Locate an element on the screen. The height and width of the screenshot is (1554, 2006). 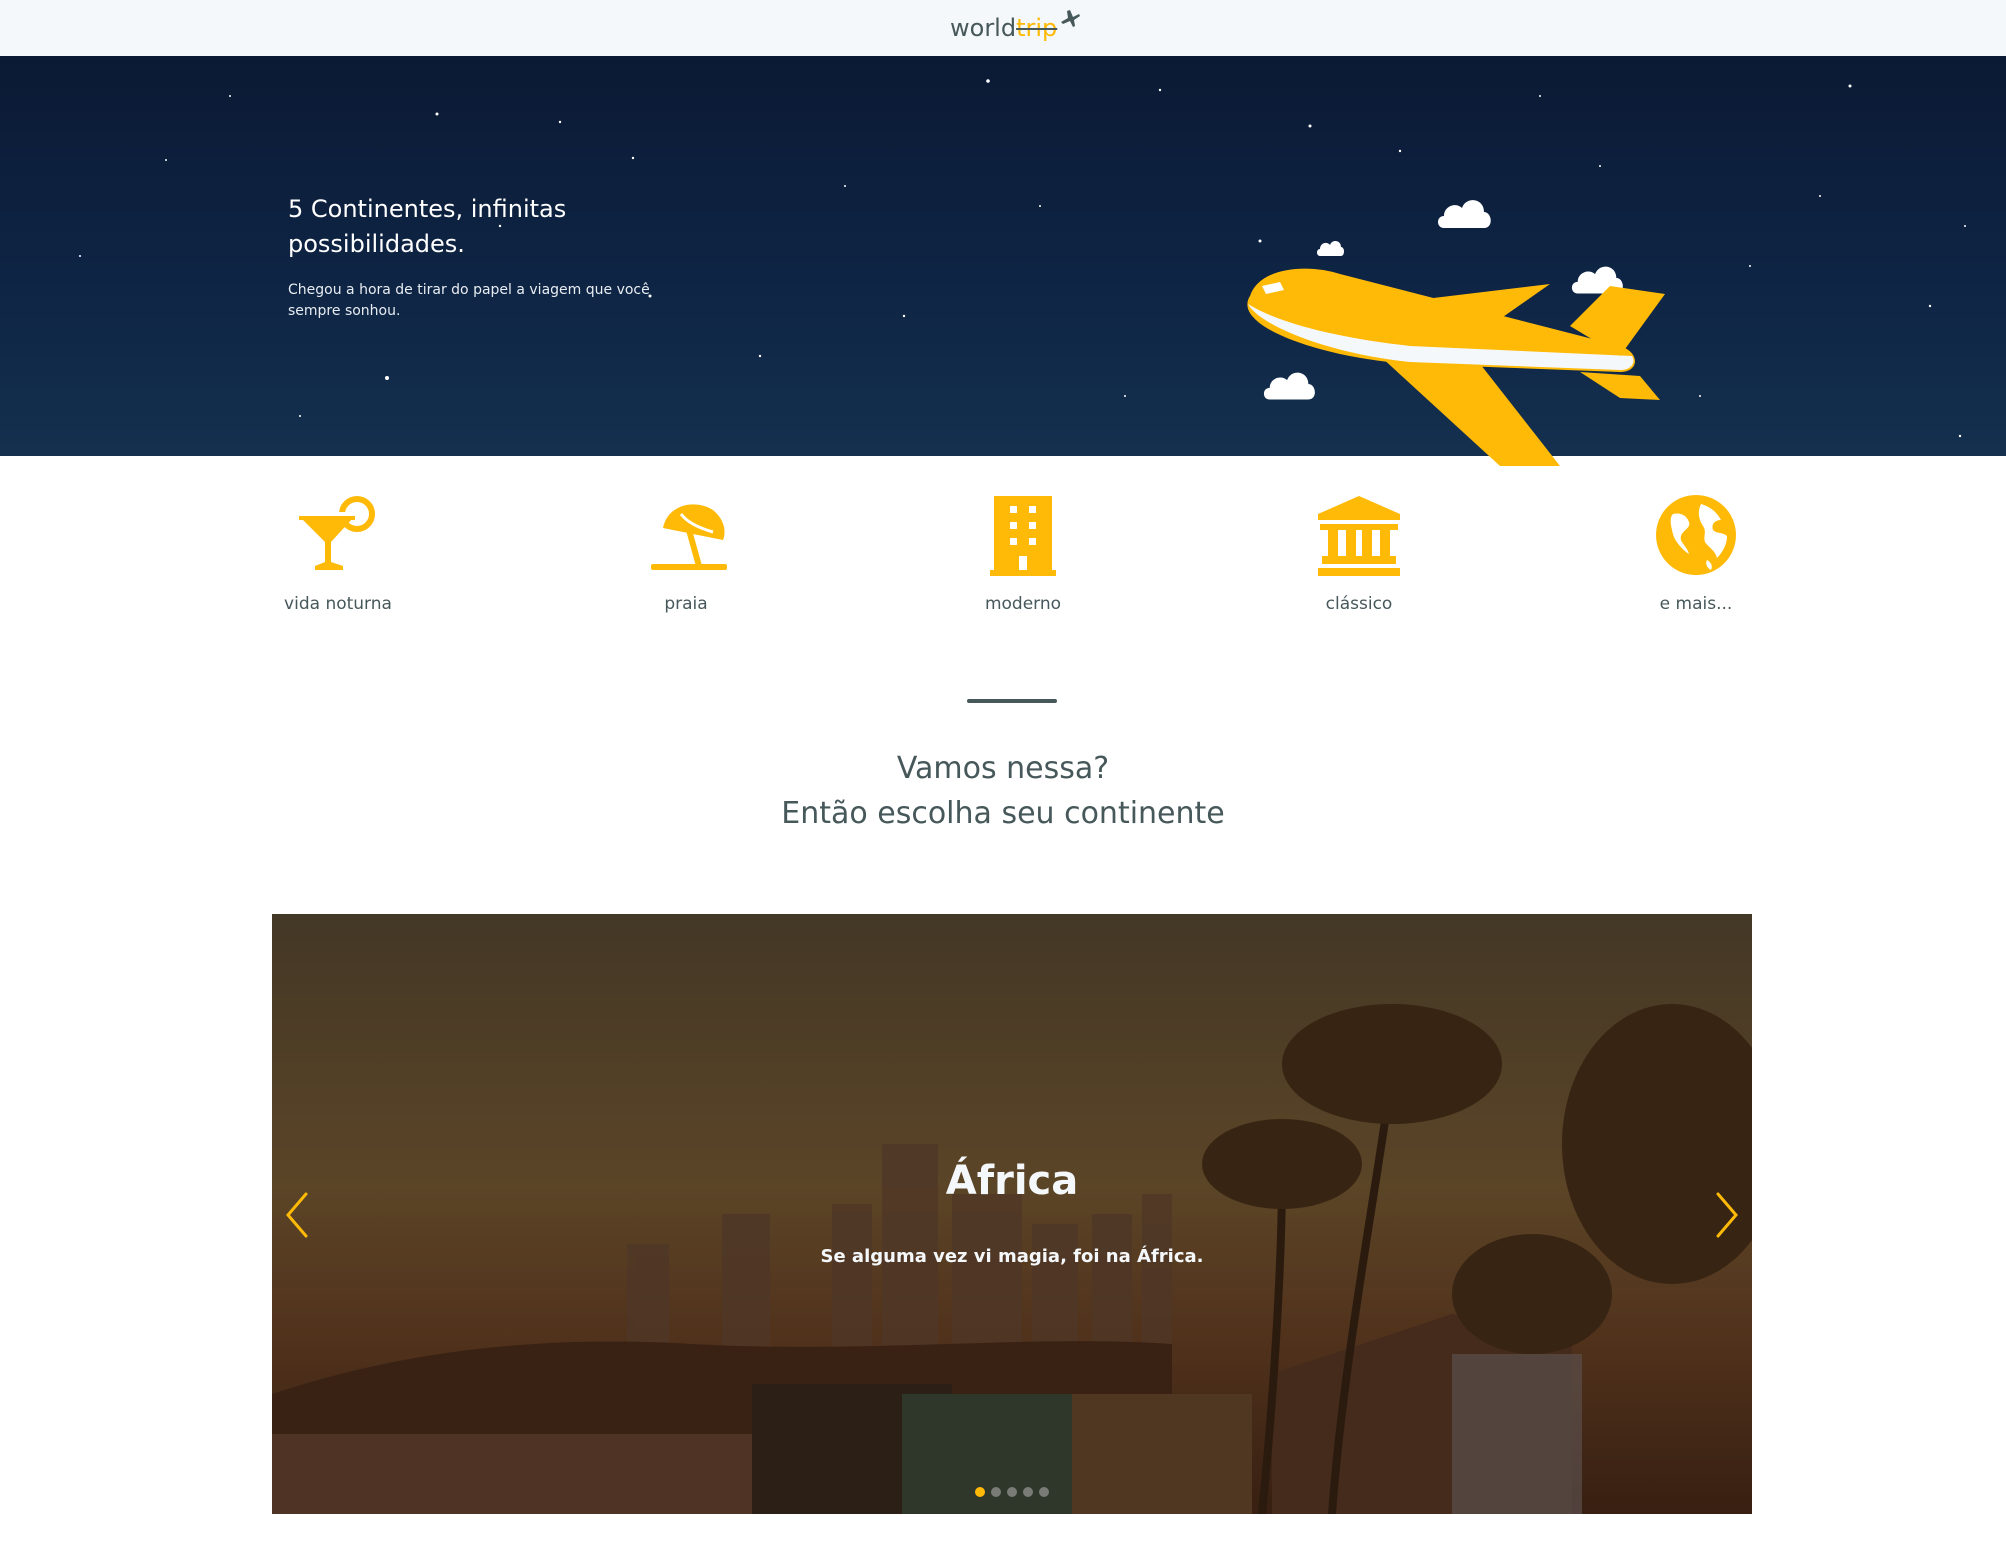
category-moderno: moderno is located at coordinates (1023, 553).